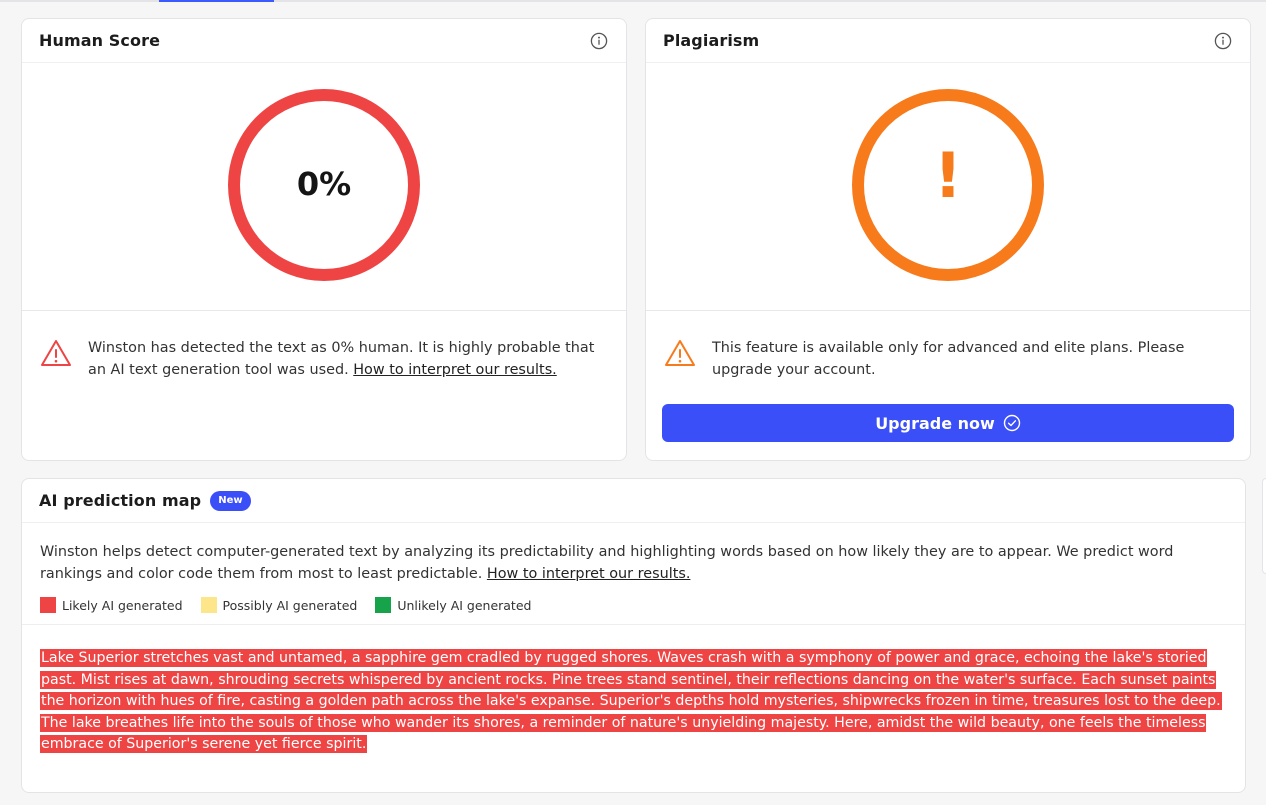 Image resolution: width=1266 pixels, height=805 pixels. What do you see at coordinates (633, 501) in the screenshot?
I see `ai-prediction-map-header: AI prediction map New` at bounding box center [633, 501].